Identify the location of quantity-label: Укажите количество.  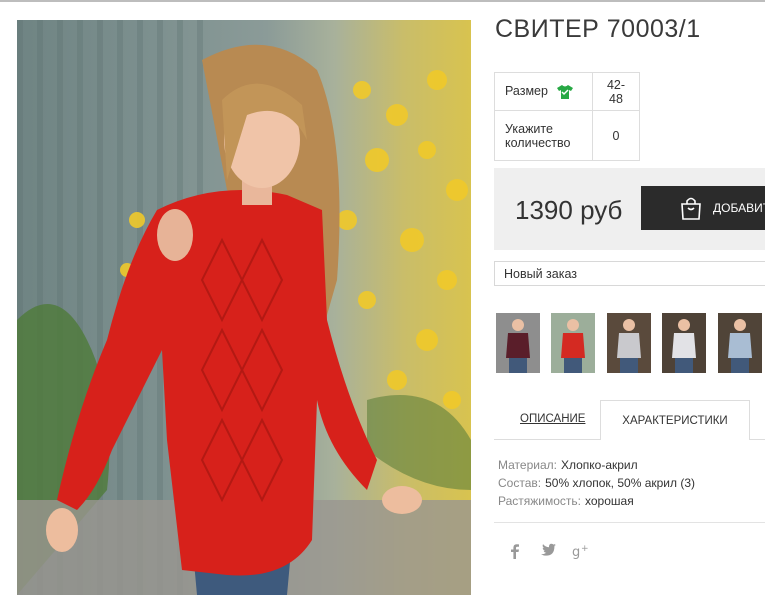
(543, 135).